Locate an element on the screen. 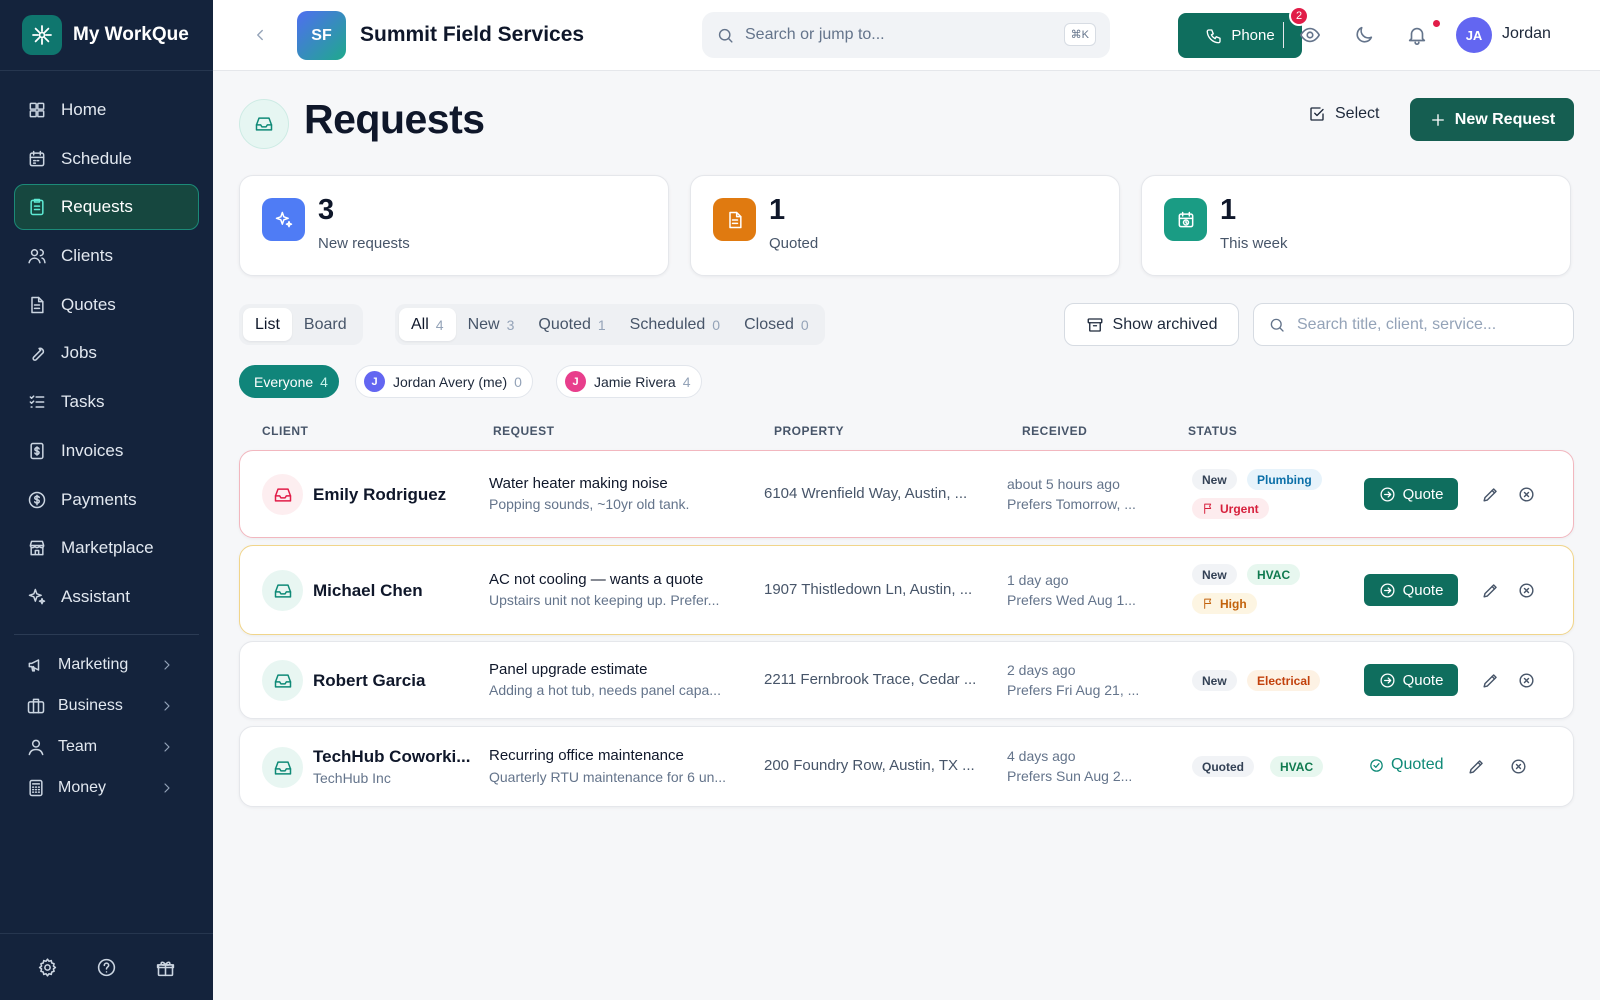 This screenshot has width=1600, height=1000. client-name: Michael Chen is located at coordinates (394, 591).